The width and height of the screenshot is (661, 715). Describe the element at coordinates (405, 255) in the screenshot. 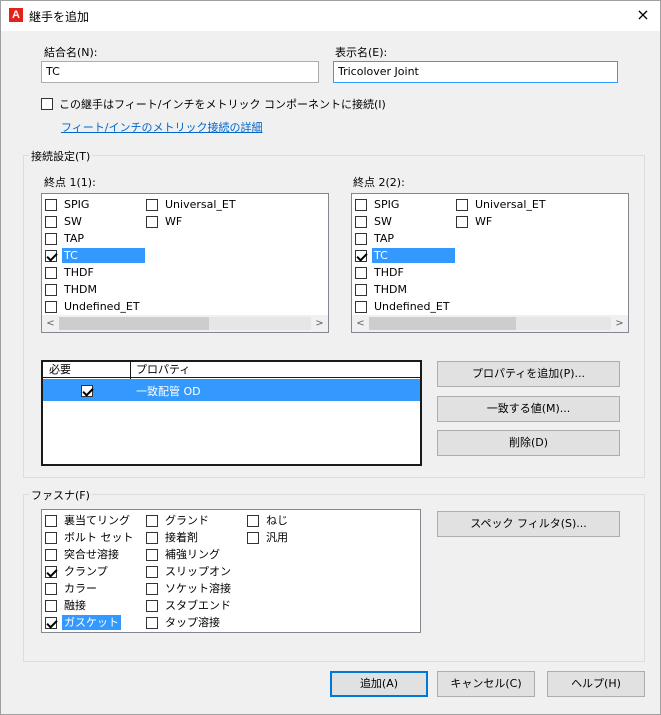

I see `end2-list-item: TC` at that location.